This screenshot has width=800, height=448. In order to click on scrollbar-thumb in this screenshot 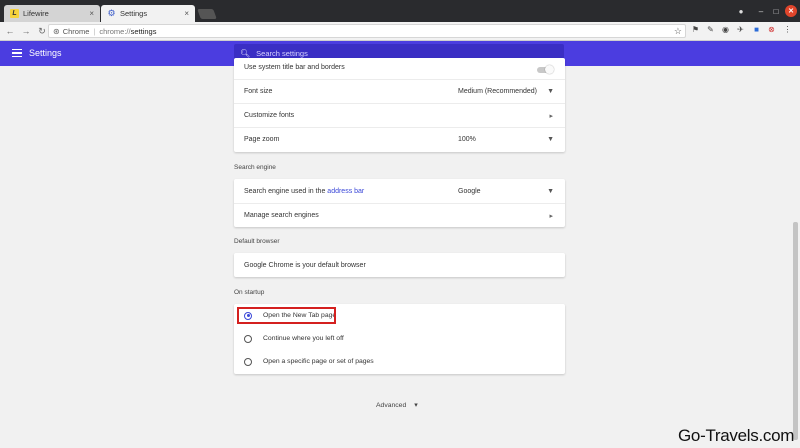, I will do `click(795, 331)`.